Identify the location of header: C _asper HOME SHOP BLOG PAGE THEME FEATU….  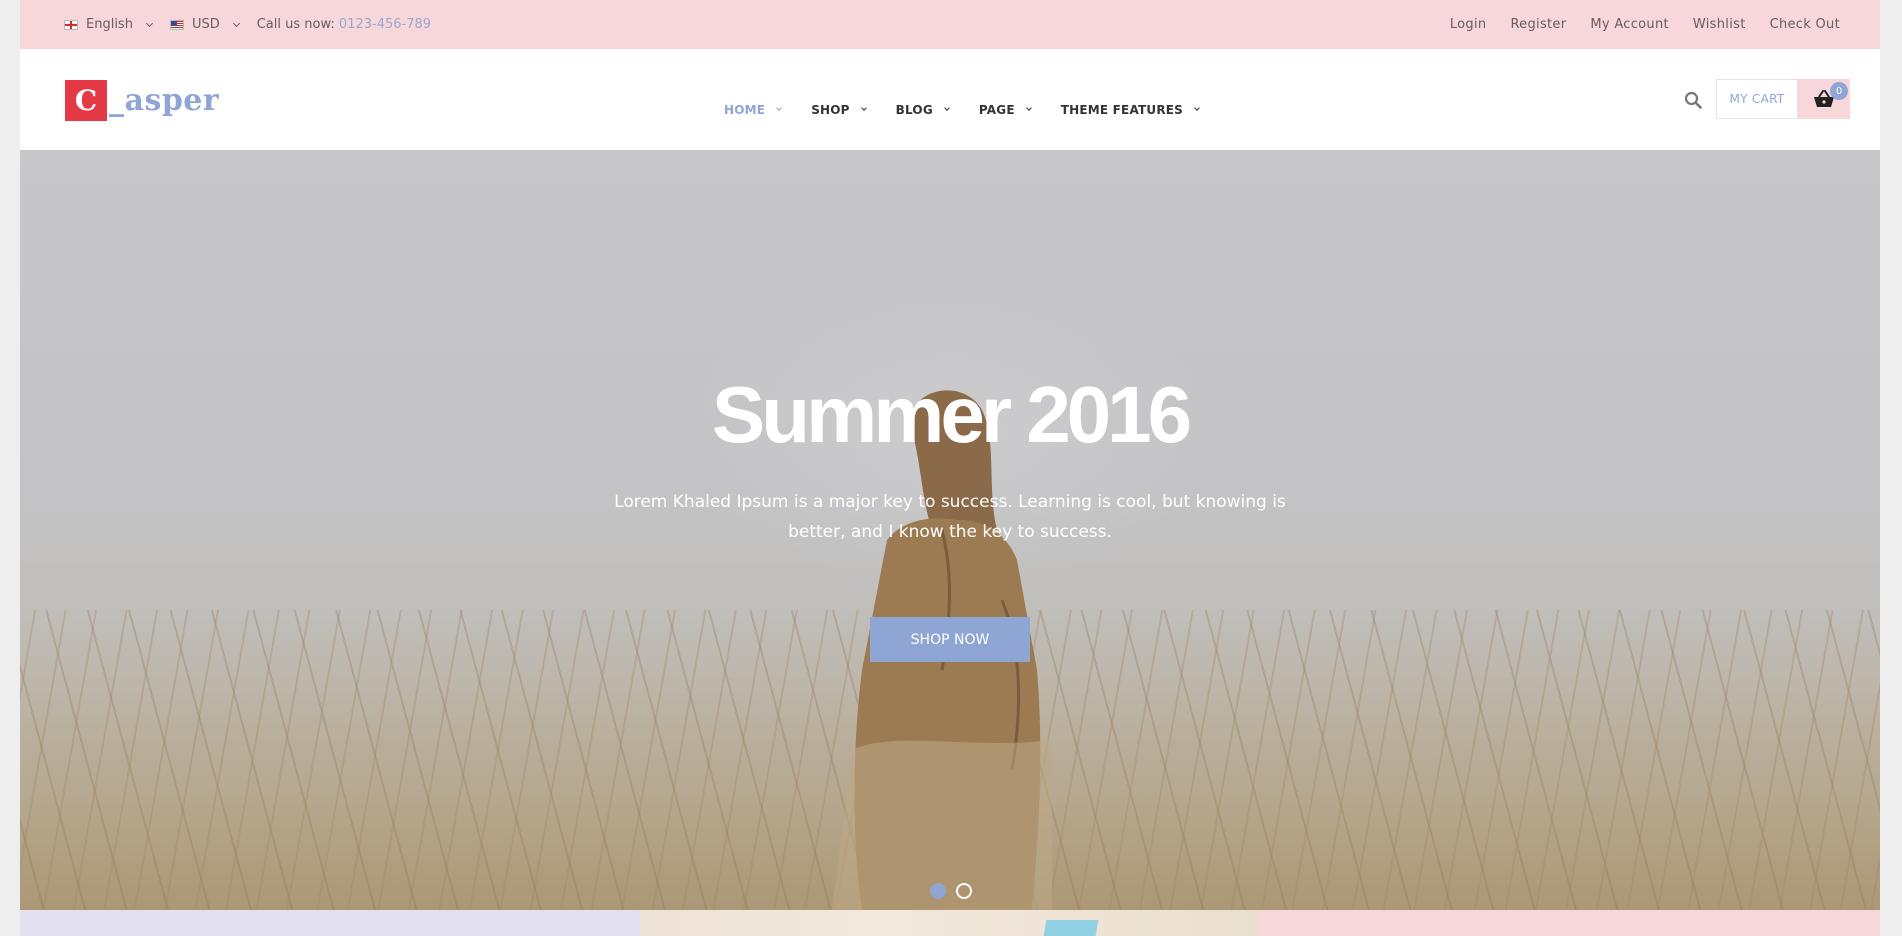
(950, 99).